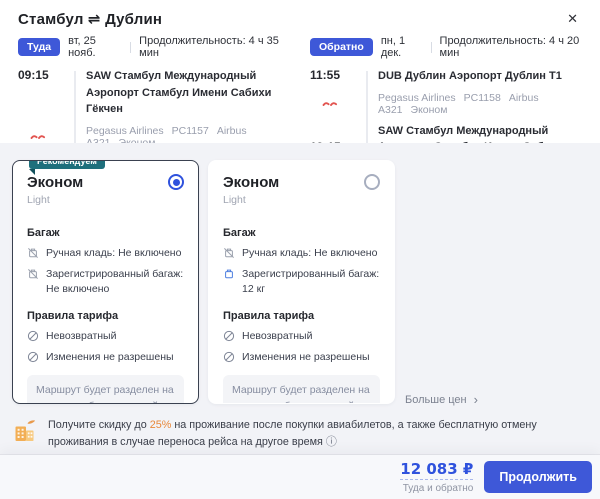 The width and height of the screenshot is (600, 499). I want to click on recommended-badge: Рекомендуем, so click(67, 168).